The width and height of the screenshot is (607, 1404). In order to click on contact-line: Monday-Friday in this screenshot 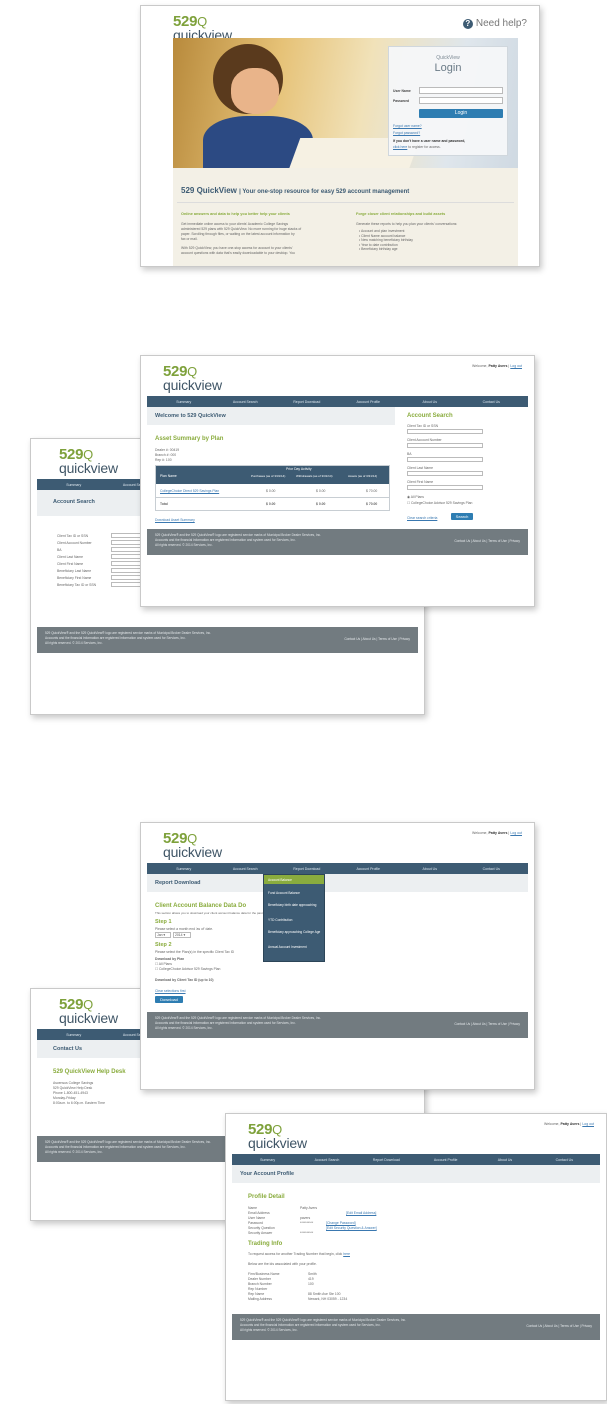, I will do `click(64, 1098)`.